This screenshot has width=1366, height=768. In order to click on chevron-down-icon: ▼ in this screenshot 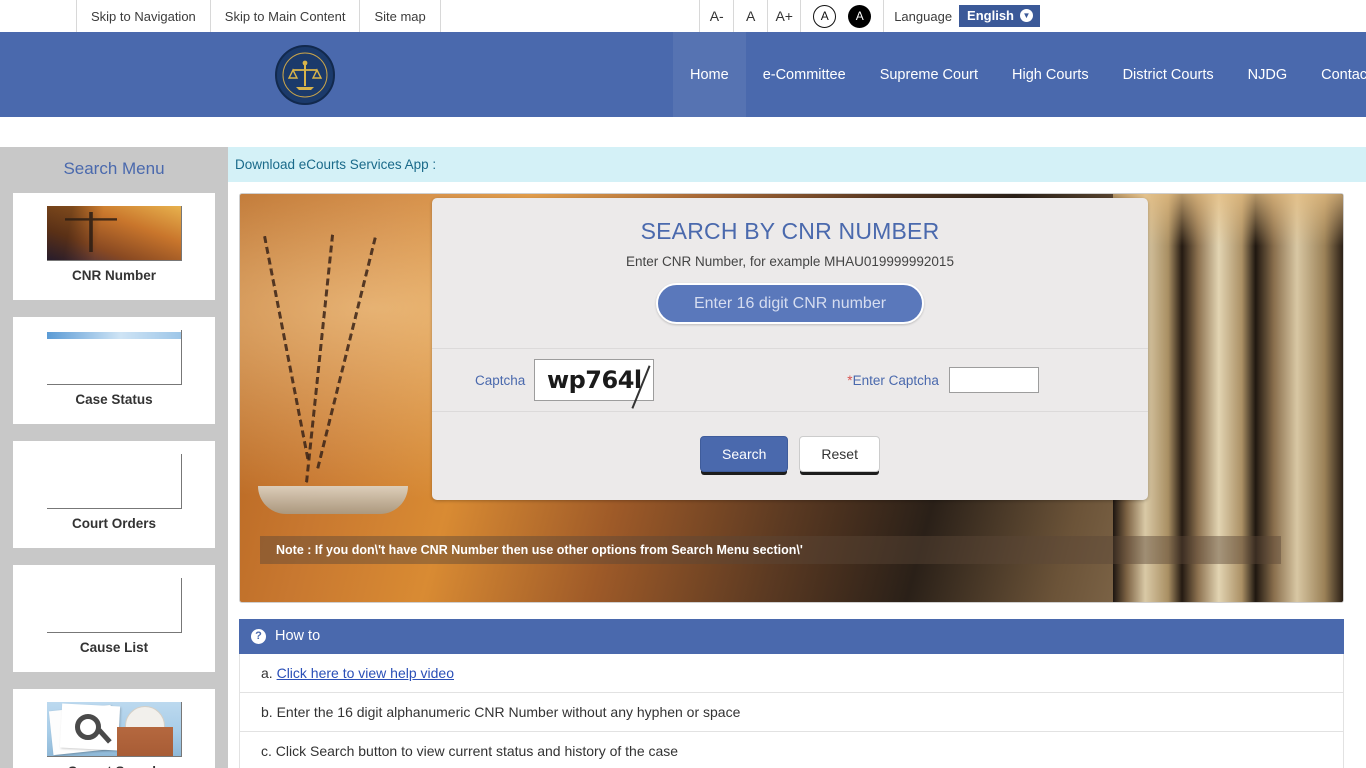, I will do `click(1026, 15)`.